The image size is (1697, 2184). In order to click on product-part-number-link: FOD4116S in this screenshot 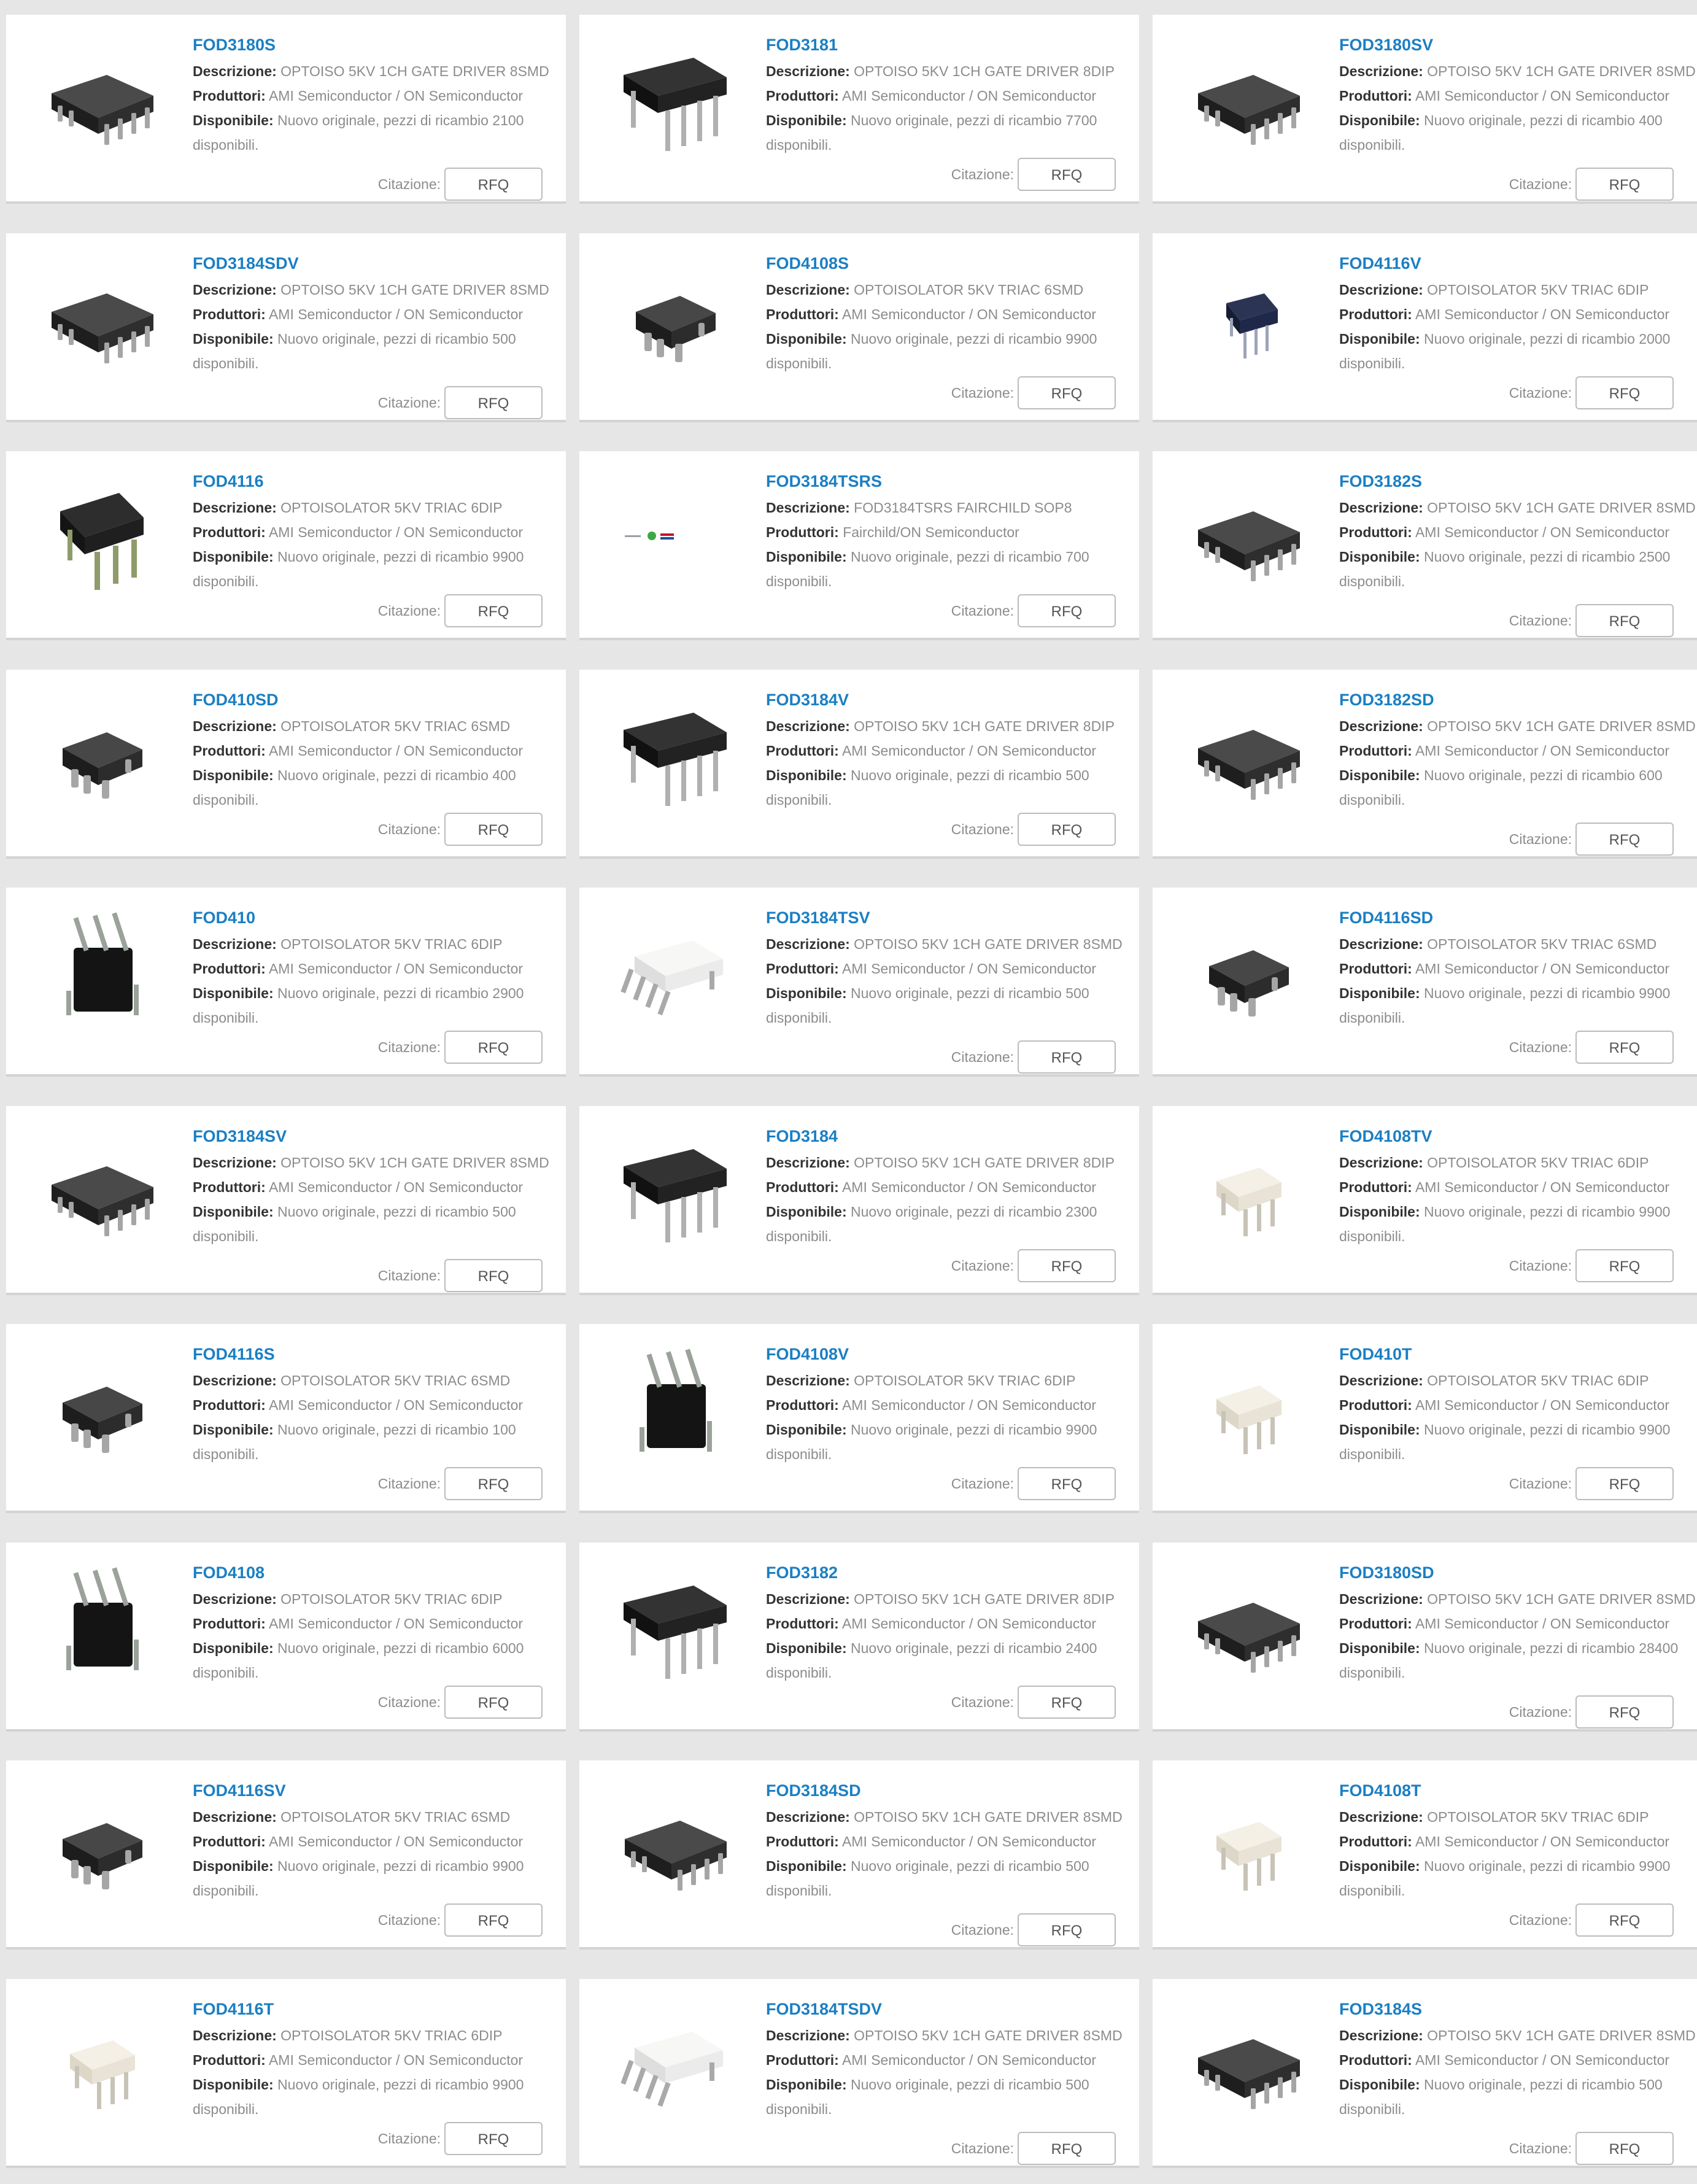, I will do `click(380, 1354)`.